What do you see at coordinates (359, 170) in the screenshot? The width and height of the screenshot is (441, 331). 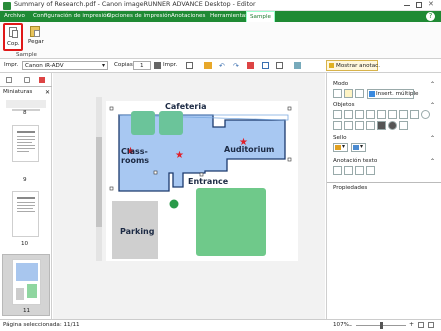 I see `header-footer-icon` at bounding box center [359, 170].